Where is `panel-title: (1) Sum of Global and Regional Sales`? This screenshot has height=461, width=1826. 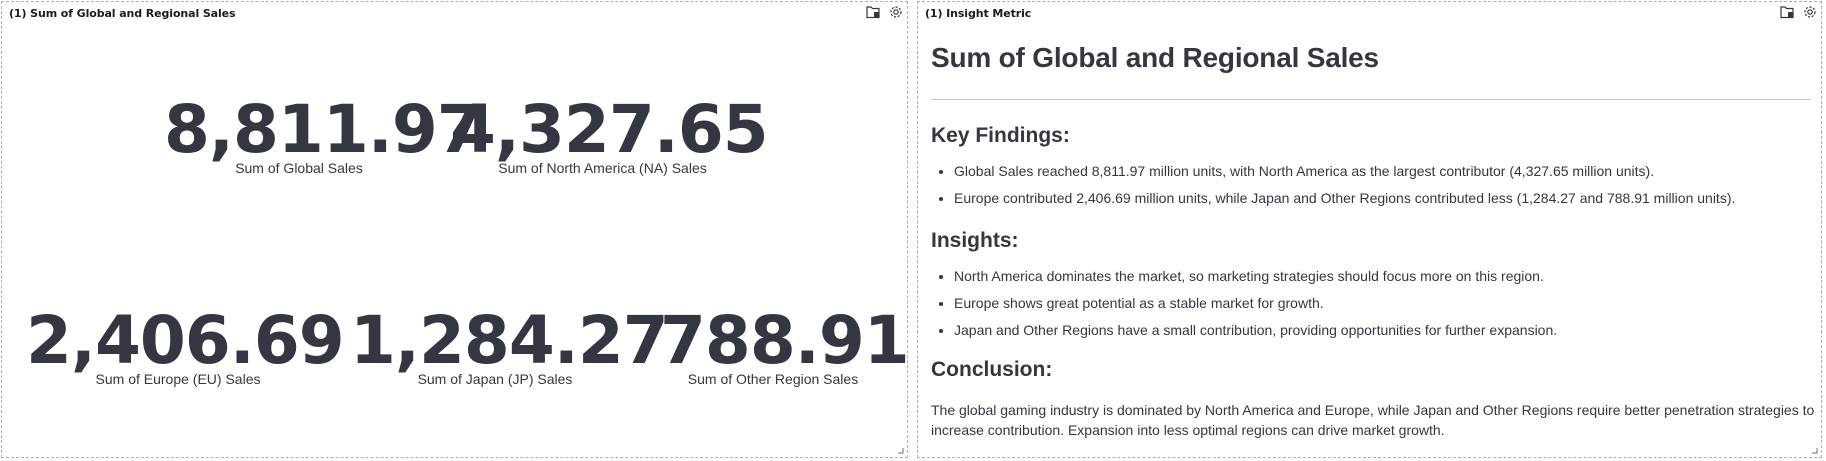
panel-title: (1) Sum of Global and Regional Sales is located at coordinates (122, 13).